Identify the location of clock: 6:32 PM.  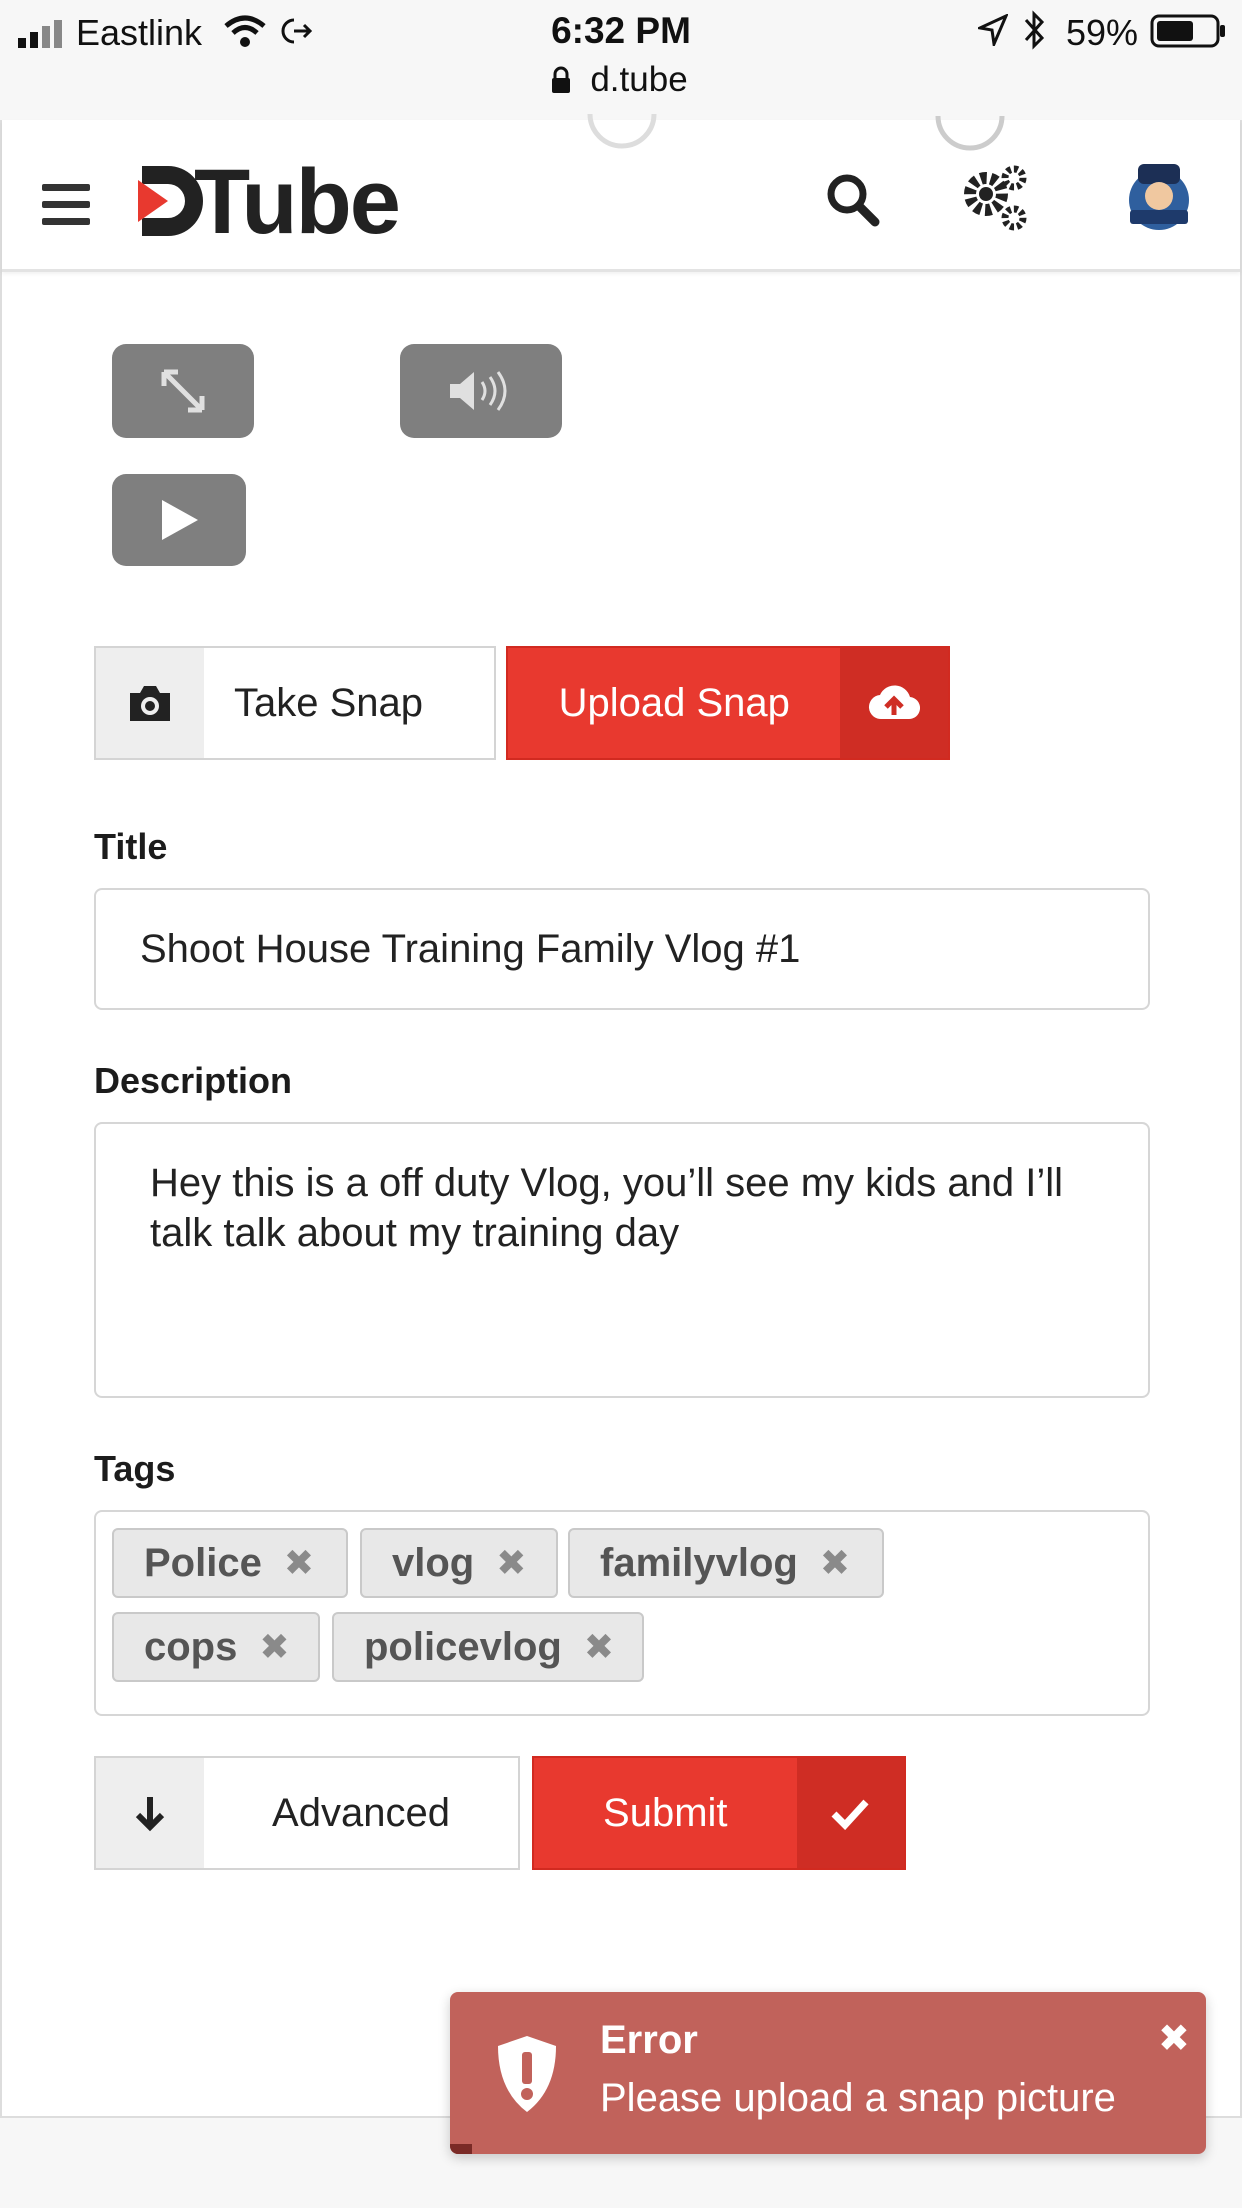
(621, 30).